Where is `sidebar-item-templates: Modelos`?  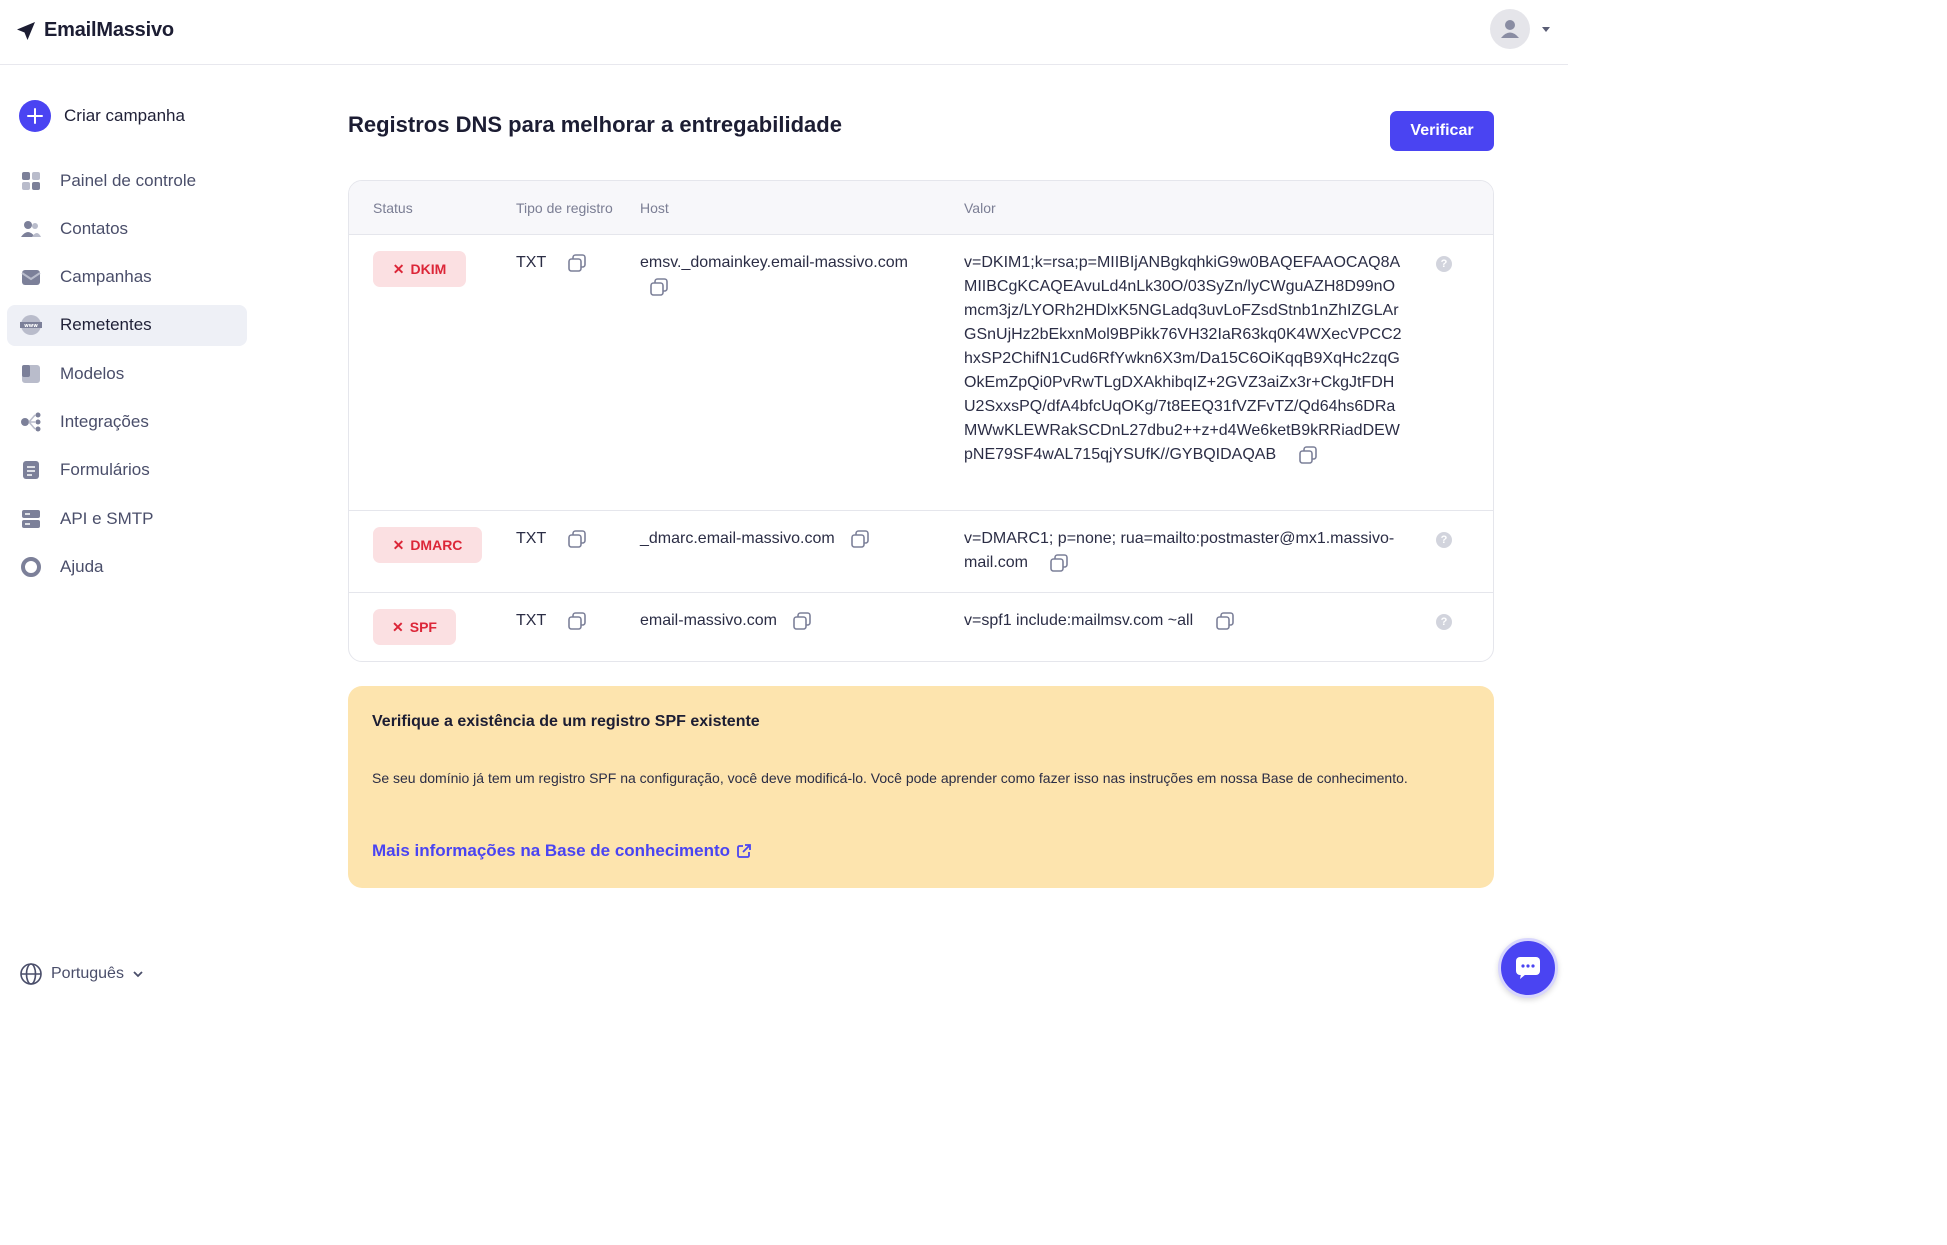 sidebar-item-templates: Modelos is located at coordinates (127, 373).